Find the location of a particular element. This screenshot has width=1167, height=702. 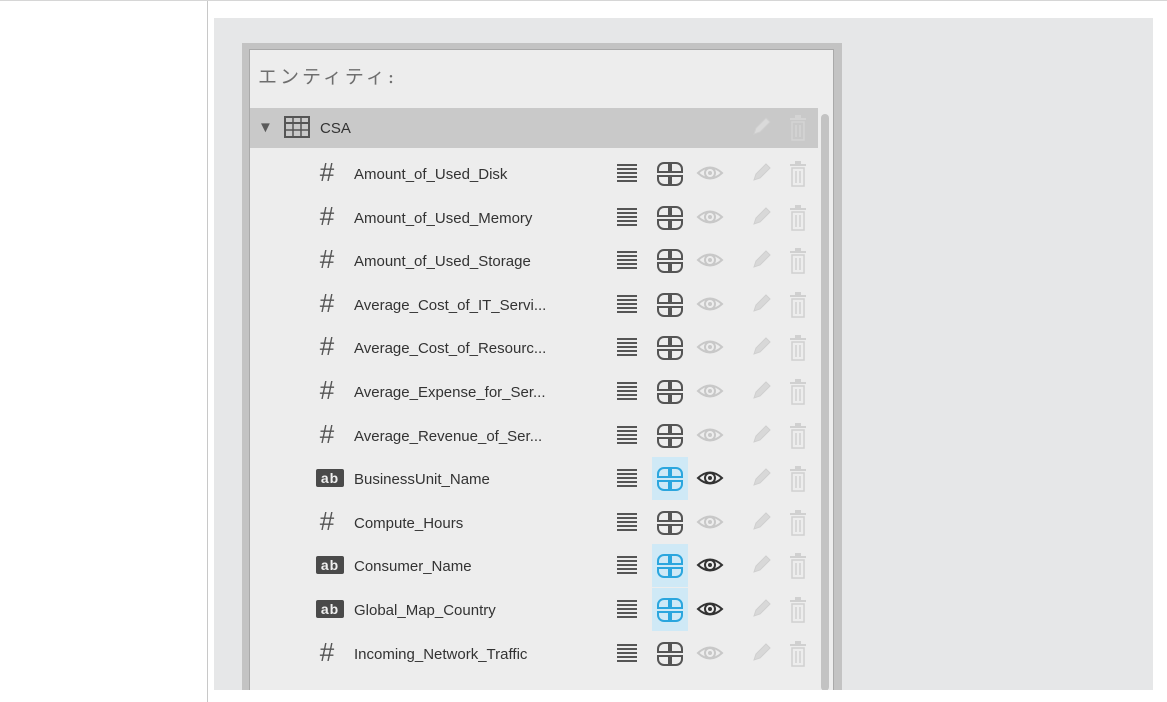

entity-edit-icon is located at coordinates (761, 129).